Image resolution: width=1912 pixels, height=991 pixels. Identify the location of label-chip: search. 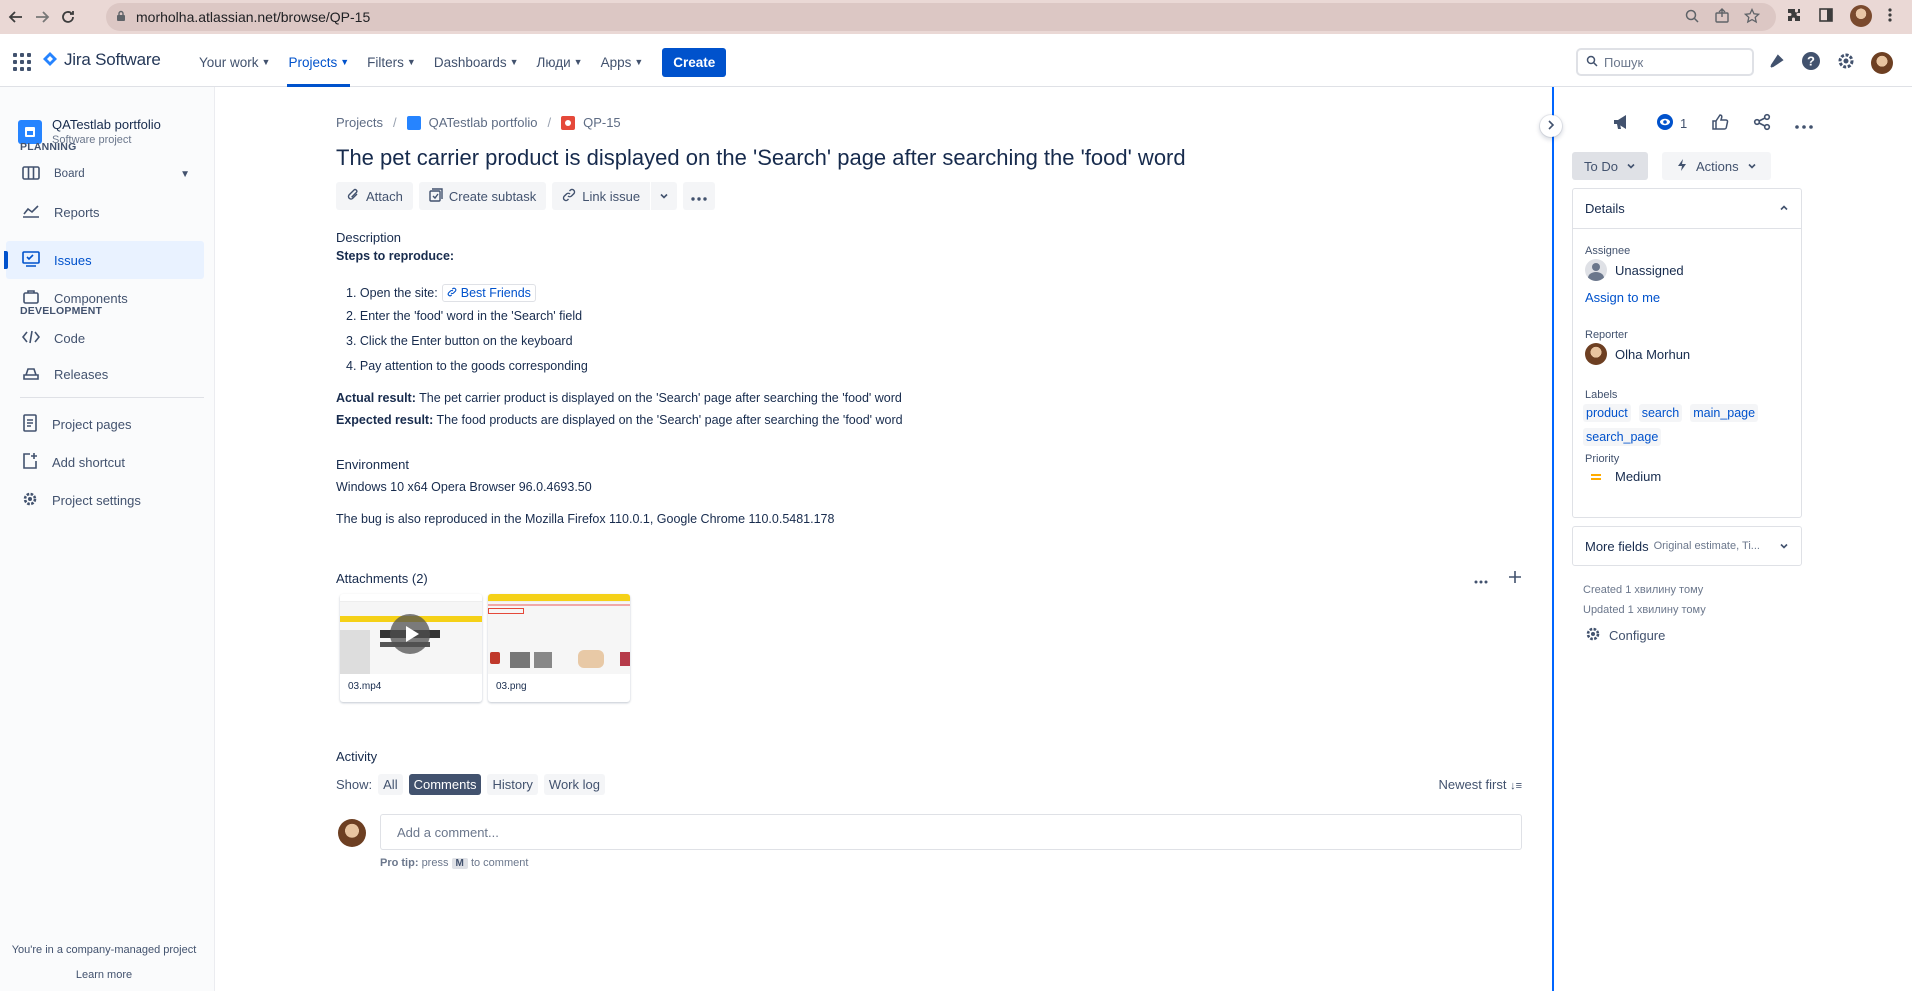
(1660, 413).